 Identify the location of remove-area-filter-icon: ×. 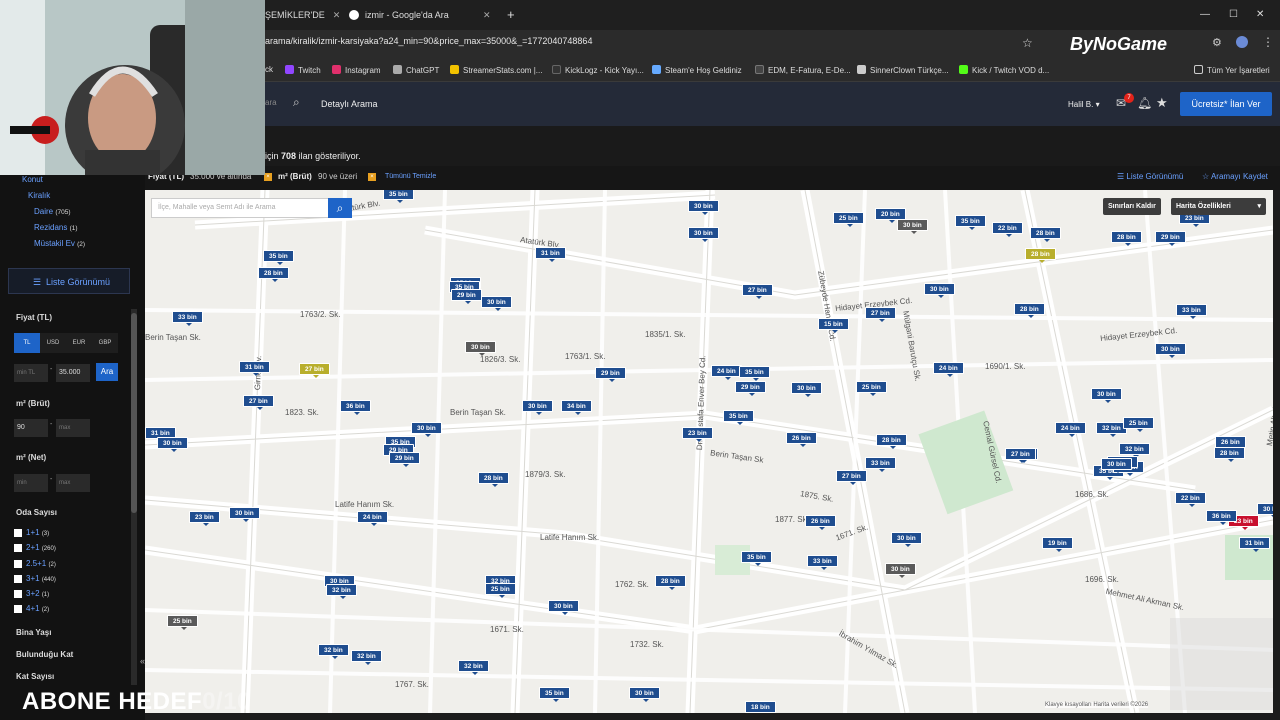
(372, 177).